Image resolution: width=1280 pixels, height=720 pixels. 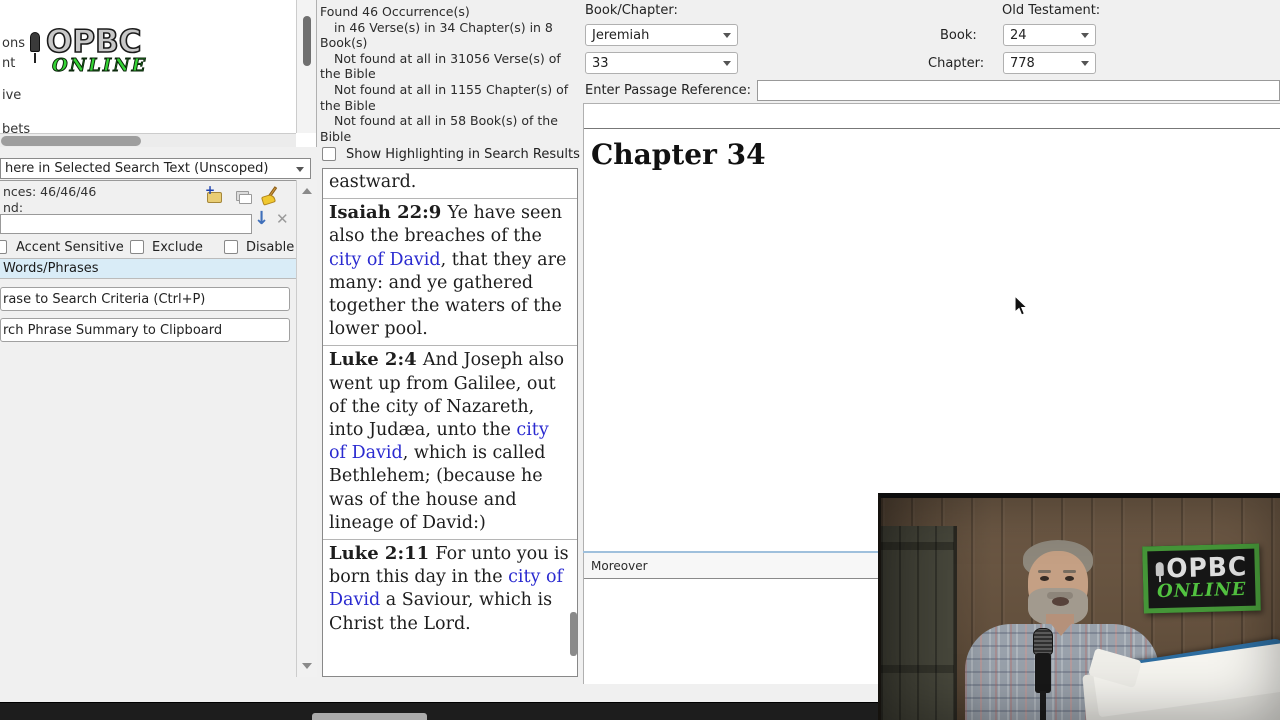 What do you see at coordinates (13, 43) in the screenshot?
I see `list-item-truncated: ons` at bounding box center [13, 43].